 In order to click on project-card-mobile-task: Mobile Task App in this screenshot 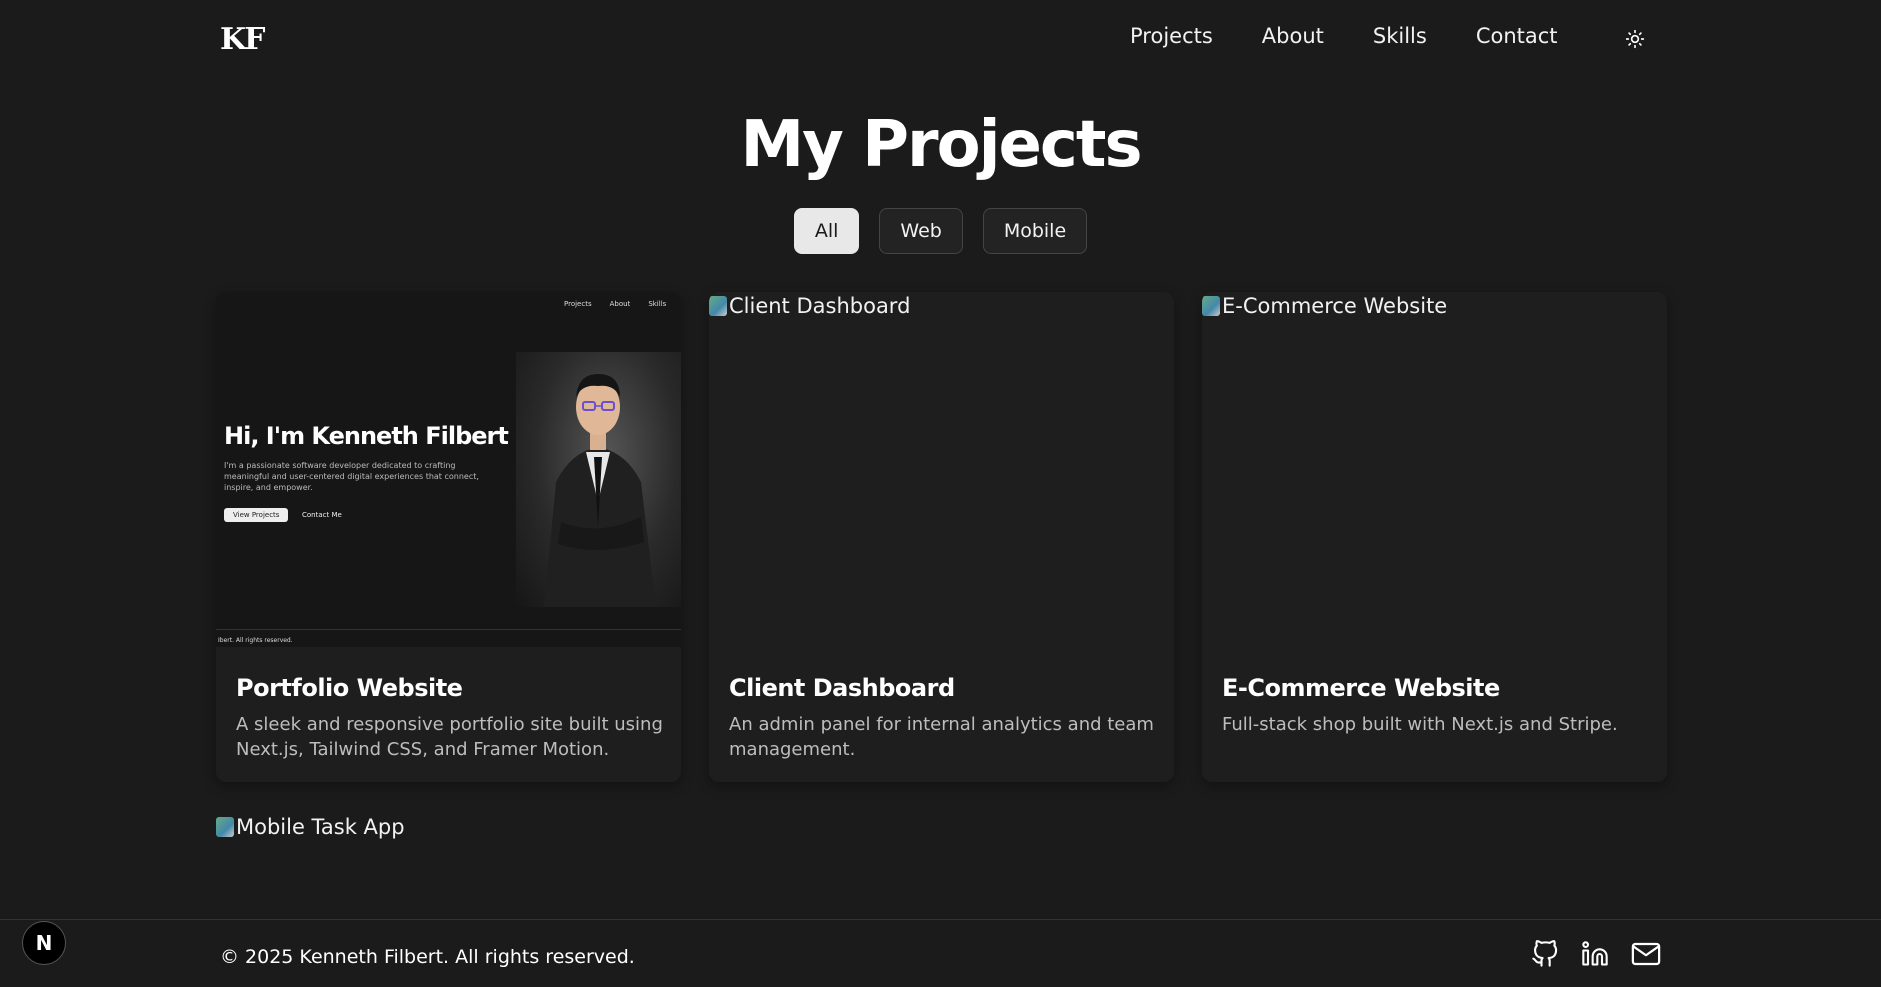, I will do `click(310, 827)`.